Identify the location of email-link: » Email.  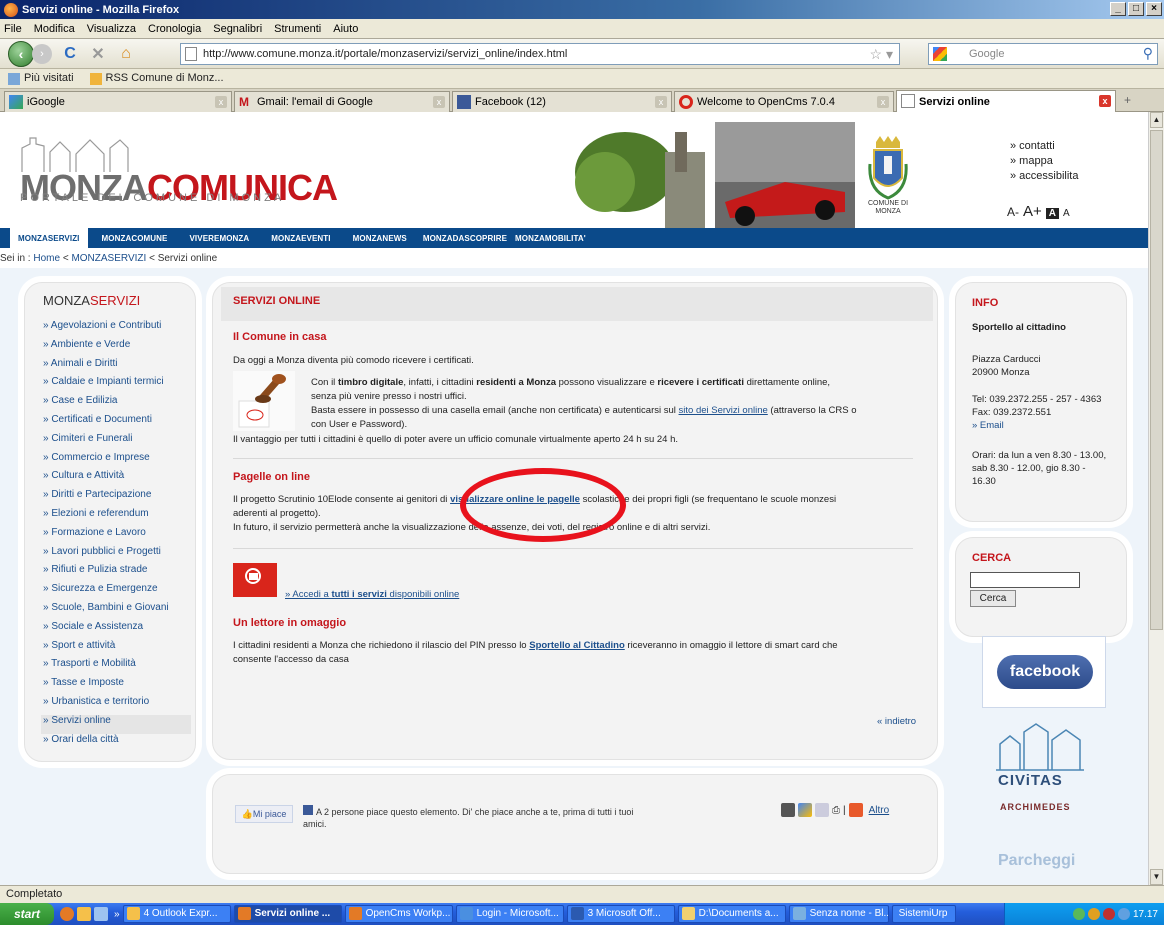
(1036, 425).